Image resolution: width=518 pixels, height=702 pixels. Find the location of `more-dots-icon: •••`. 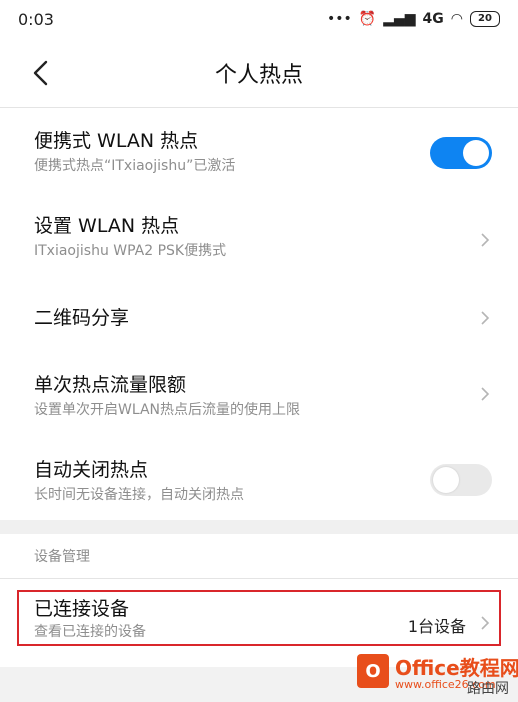

more-dots-icon: ••• is located at coordinates (339, 19).